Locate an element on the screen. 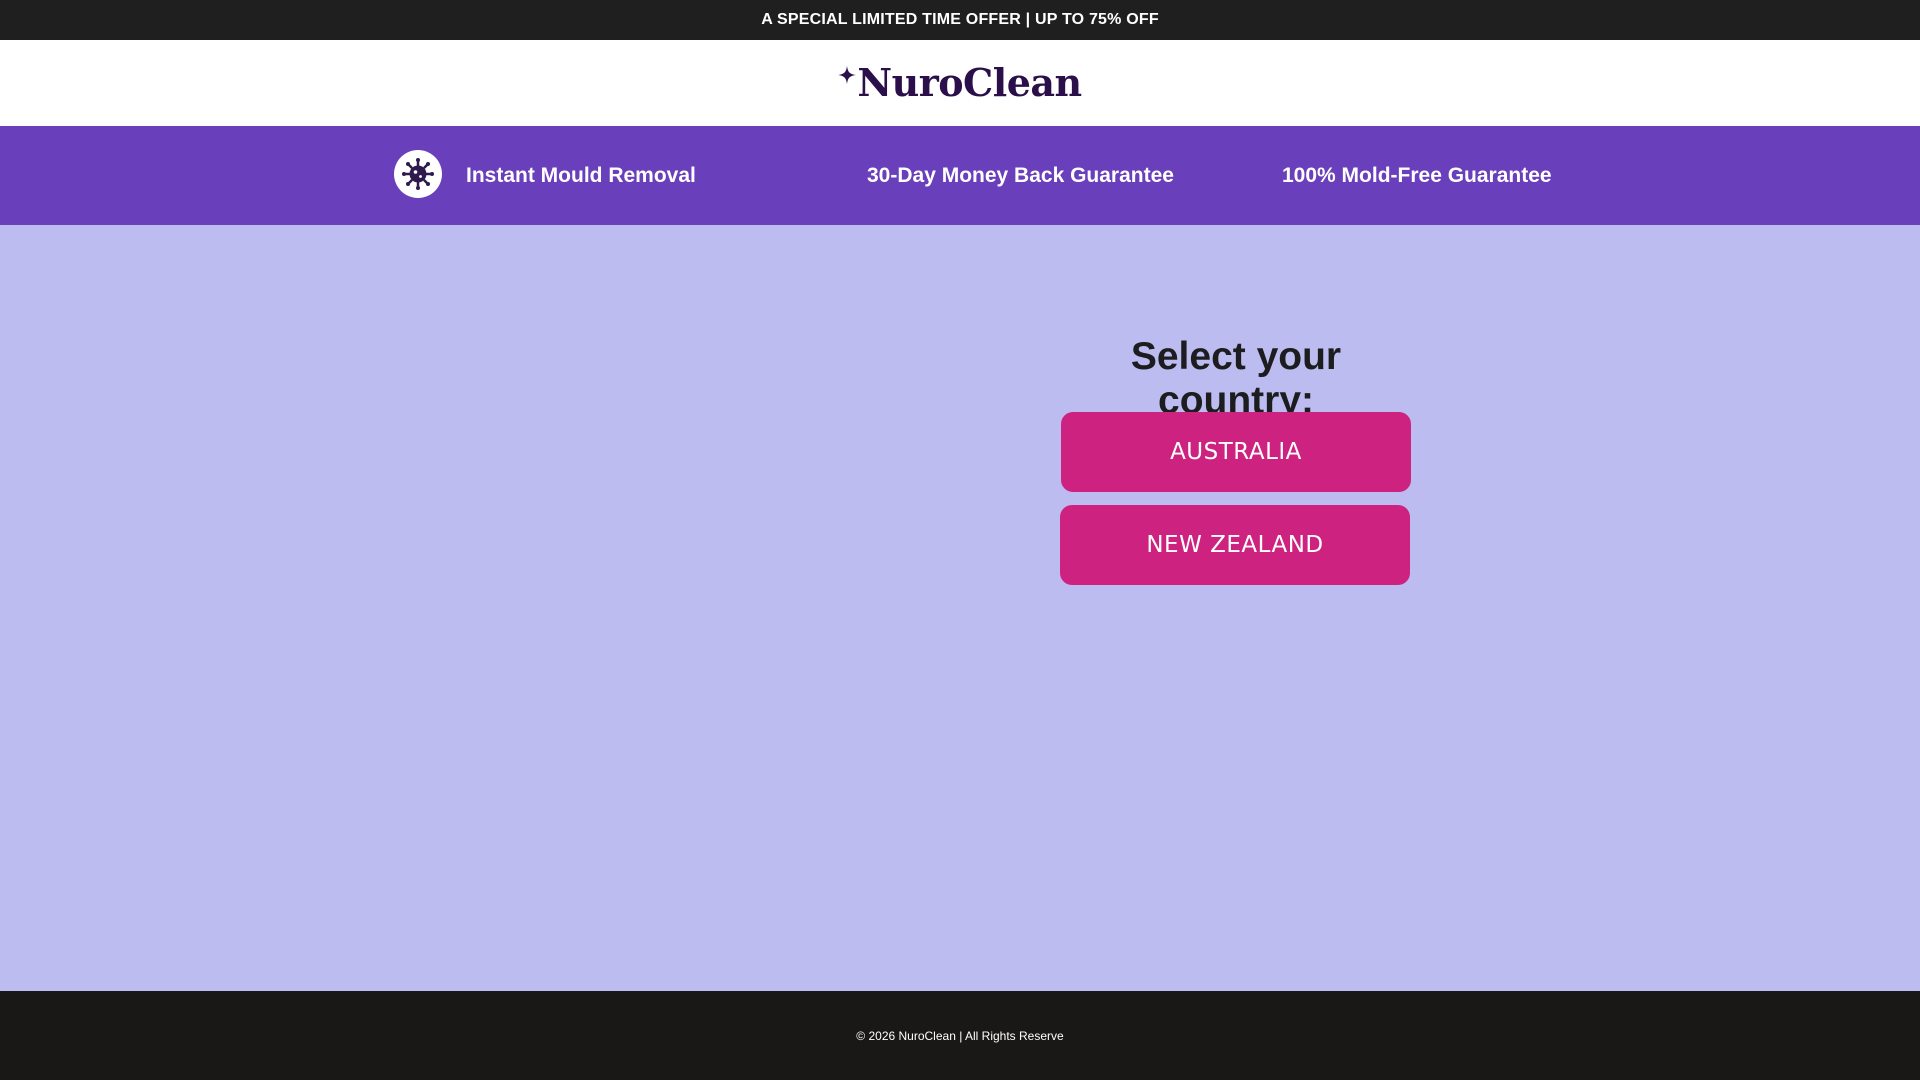 This screenshot has height=1080, width=1920. feature-item-money-back: 30-Day Money Back Guarantee is located at coordinates (1020, 175).